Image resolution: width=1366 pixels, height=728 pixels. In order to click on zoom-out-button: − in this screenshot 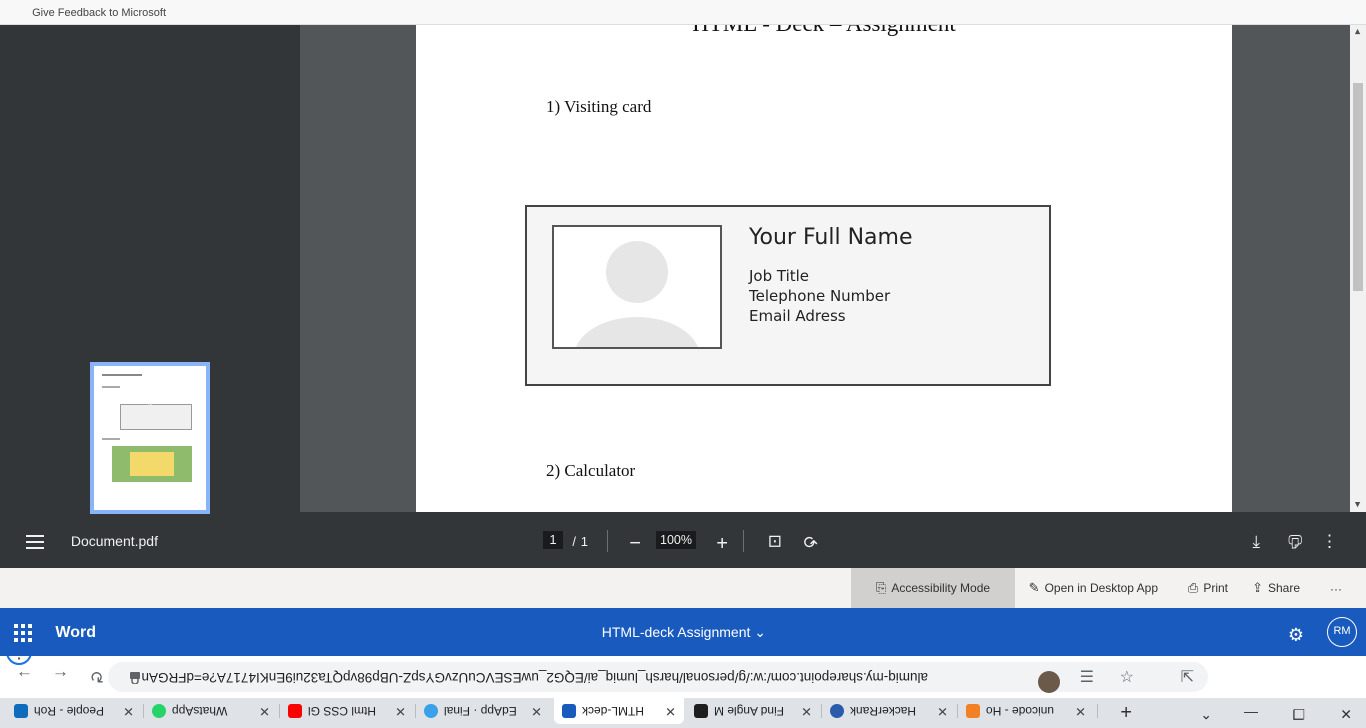, I will do `click(635, 541)`.